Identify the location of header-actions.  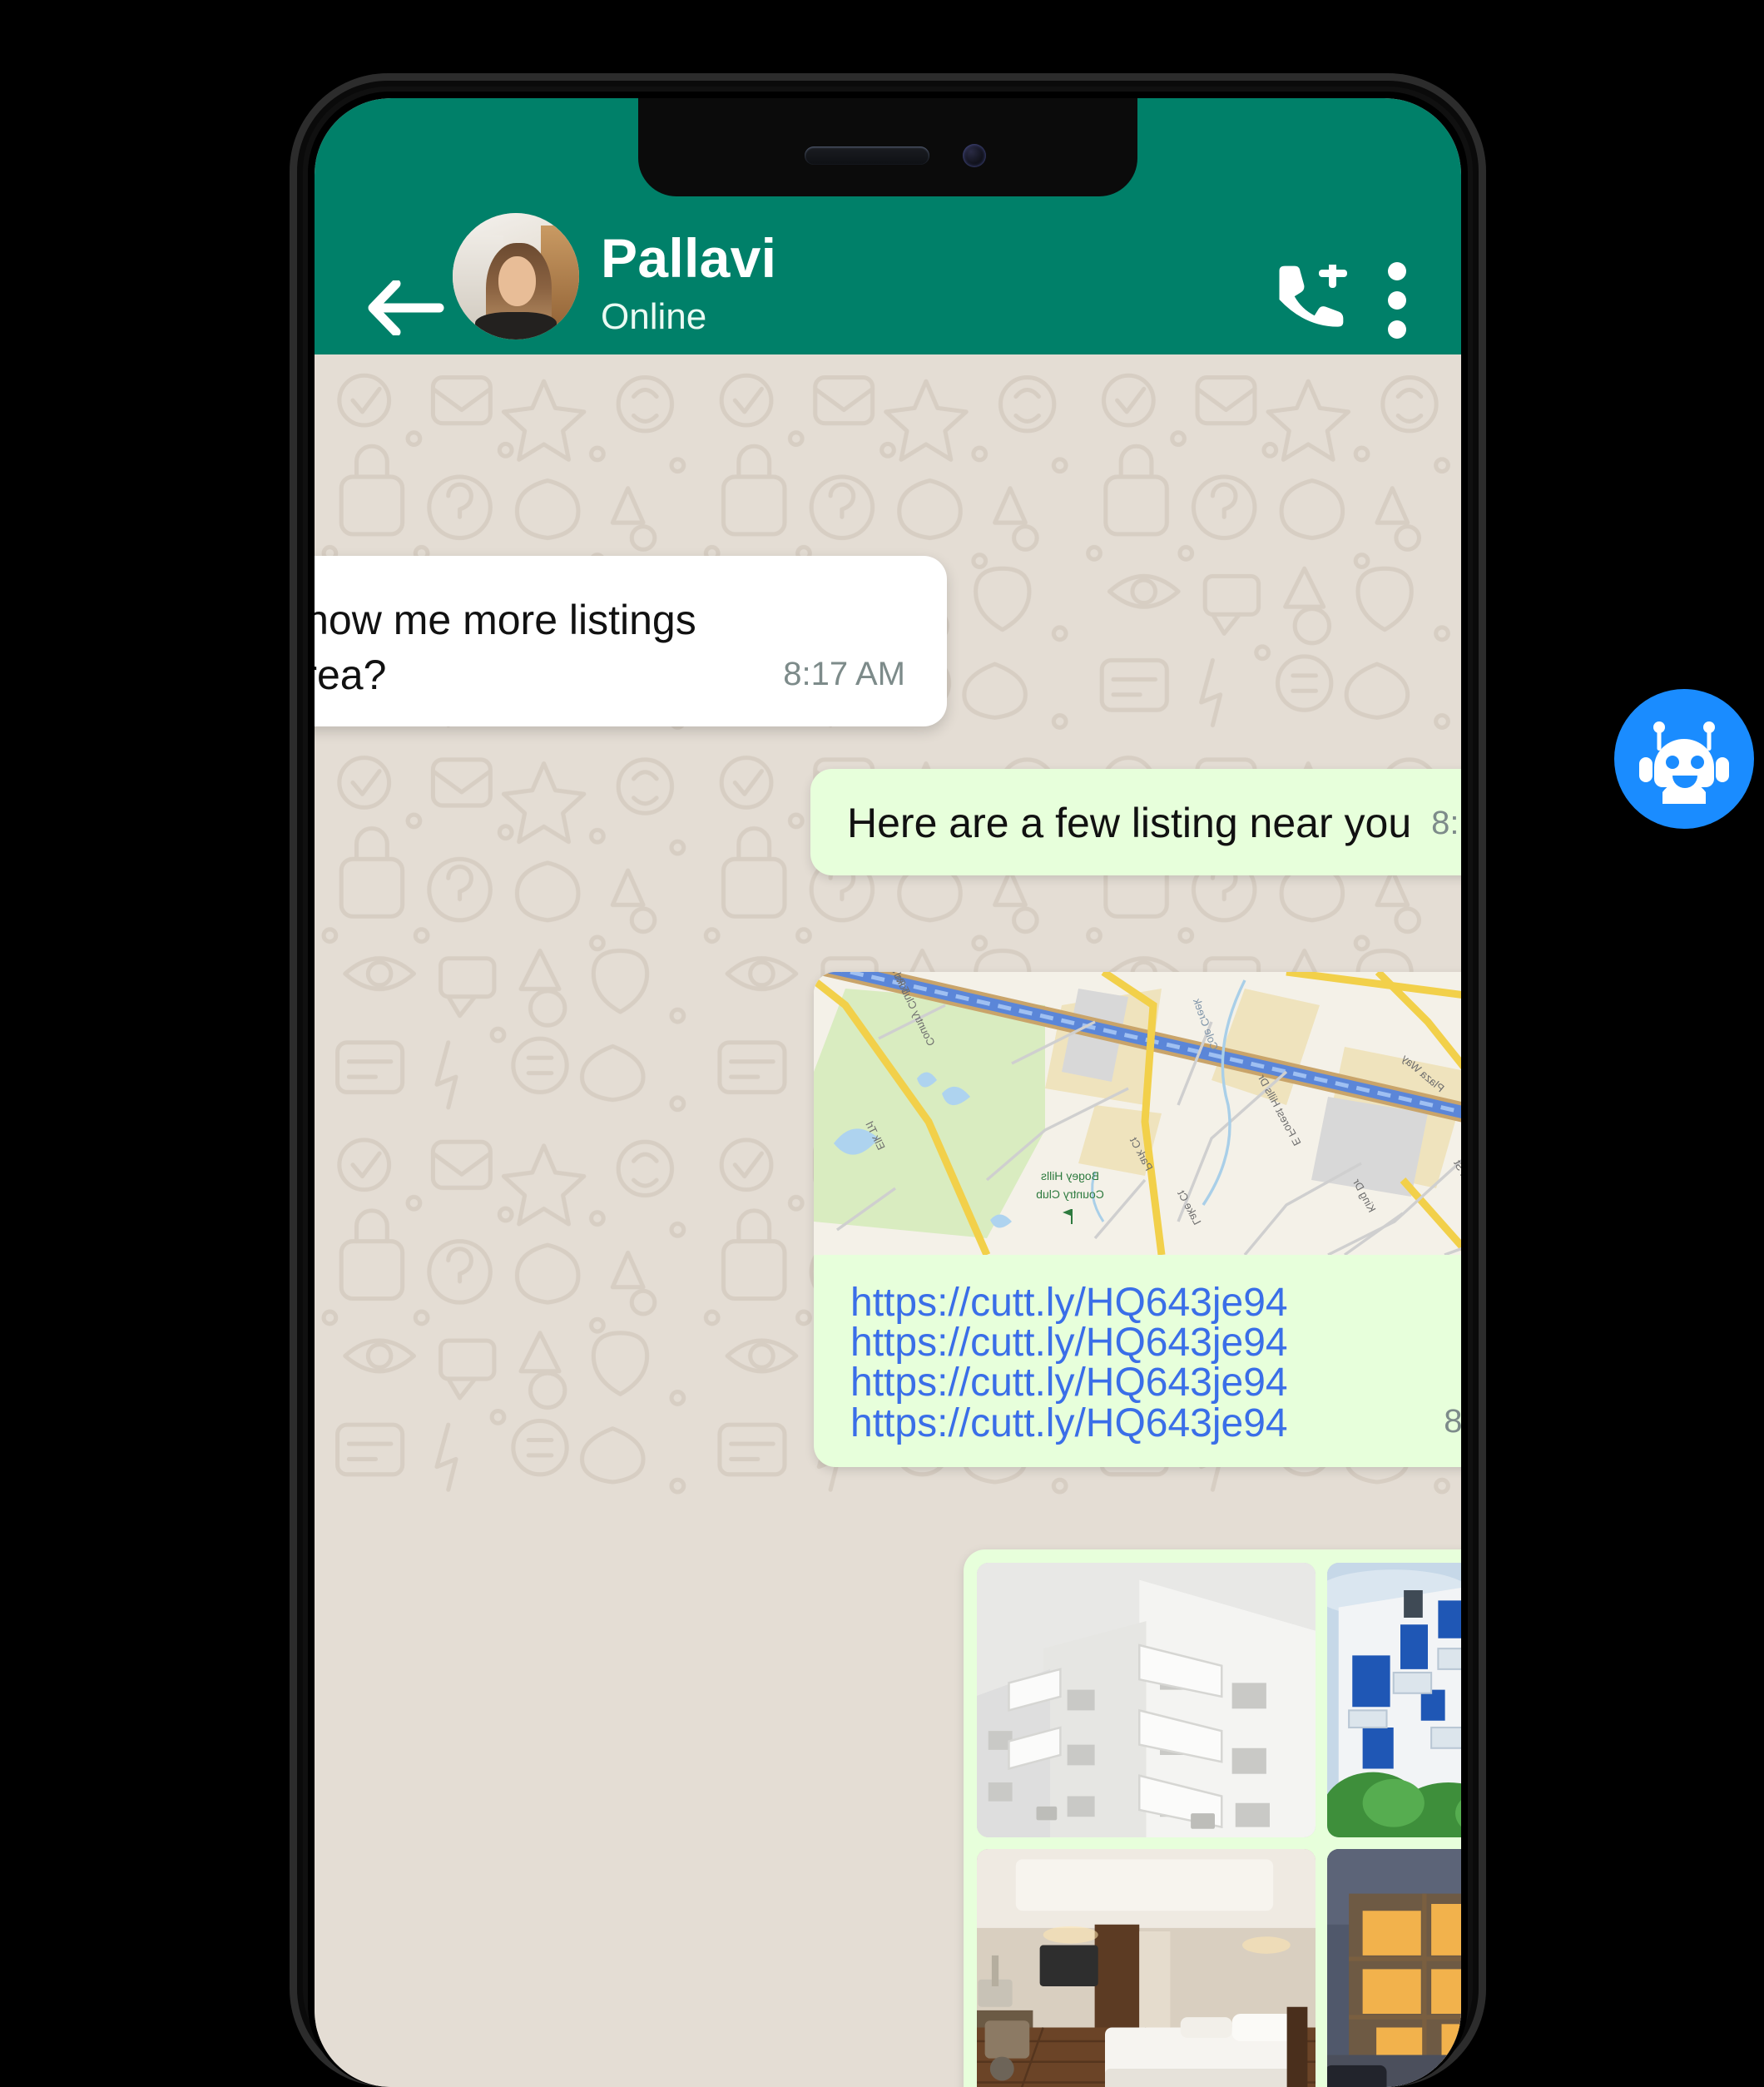
(1340, 300).